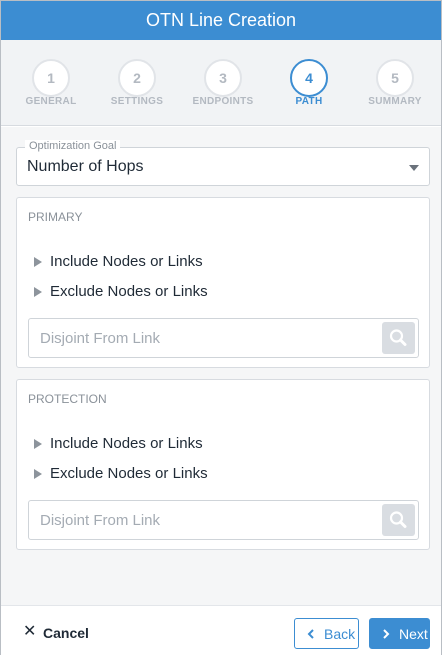 The height and width of the screenshot is (655, 442). What do you see at coordinates (395, 101) in the screenshot?
I see `step-label: SUMMARY` at bounding box center [395, 101].